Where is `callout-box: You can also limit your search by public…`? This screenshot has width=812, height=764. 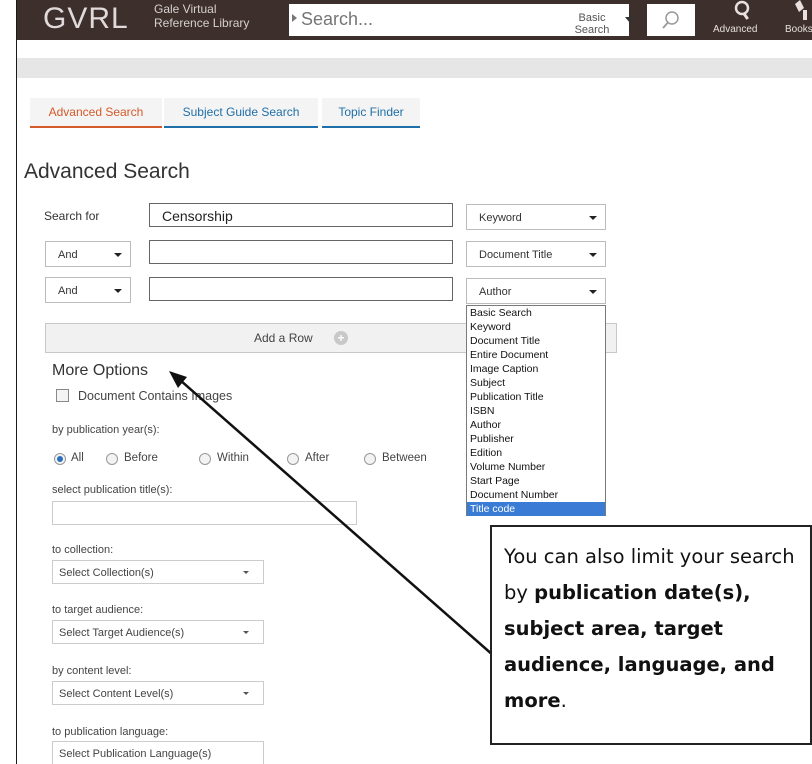
callout-box: You can also limit your search by public… is located at coordinates (651, 635).